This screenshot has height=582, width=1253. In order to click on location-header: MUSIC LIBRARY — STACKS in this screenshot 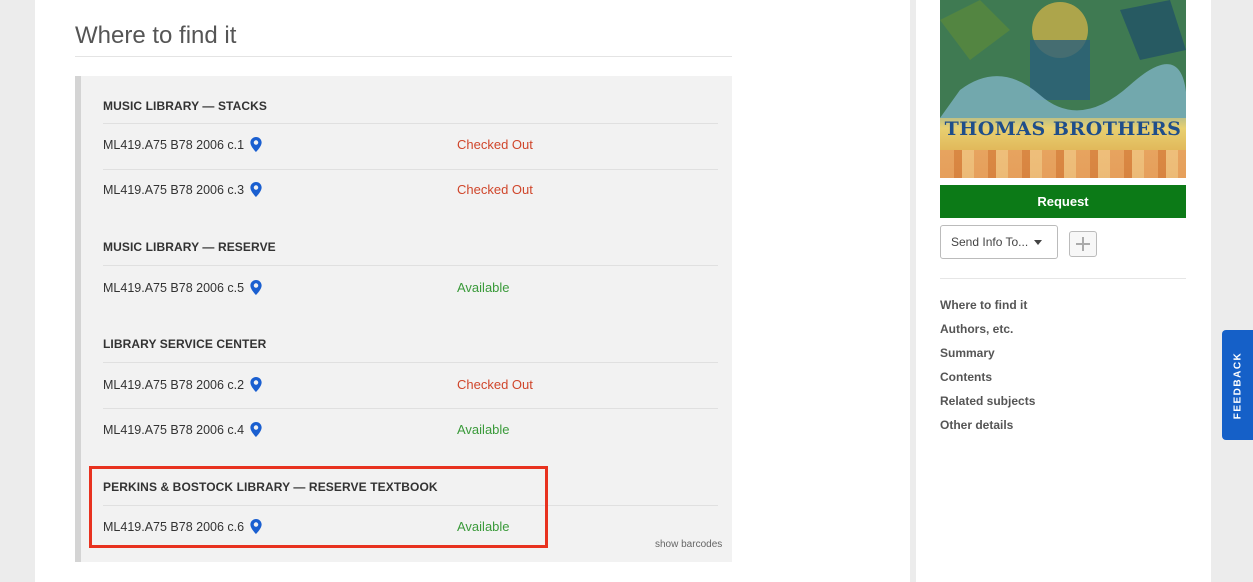, I will do `click(185, 106)`.